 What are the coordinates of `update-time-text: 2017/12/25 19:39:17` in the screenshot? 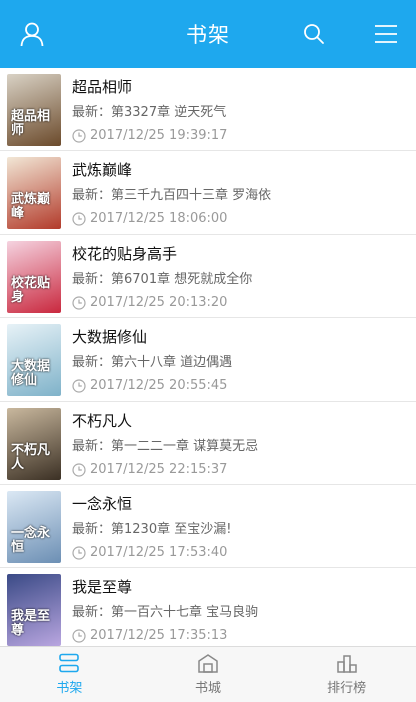 It's located at (159, 135).